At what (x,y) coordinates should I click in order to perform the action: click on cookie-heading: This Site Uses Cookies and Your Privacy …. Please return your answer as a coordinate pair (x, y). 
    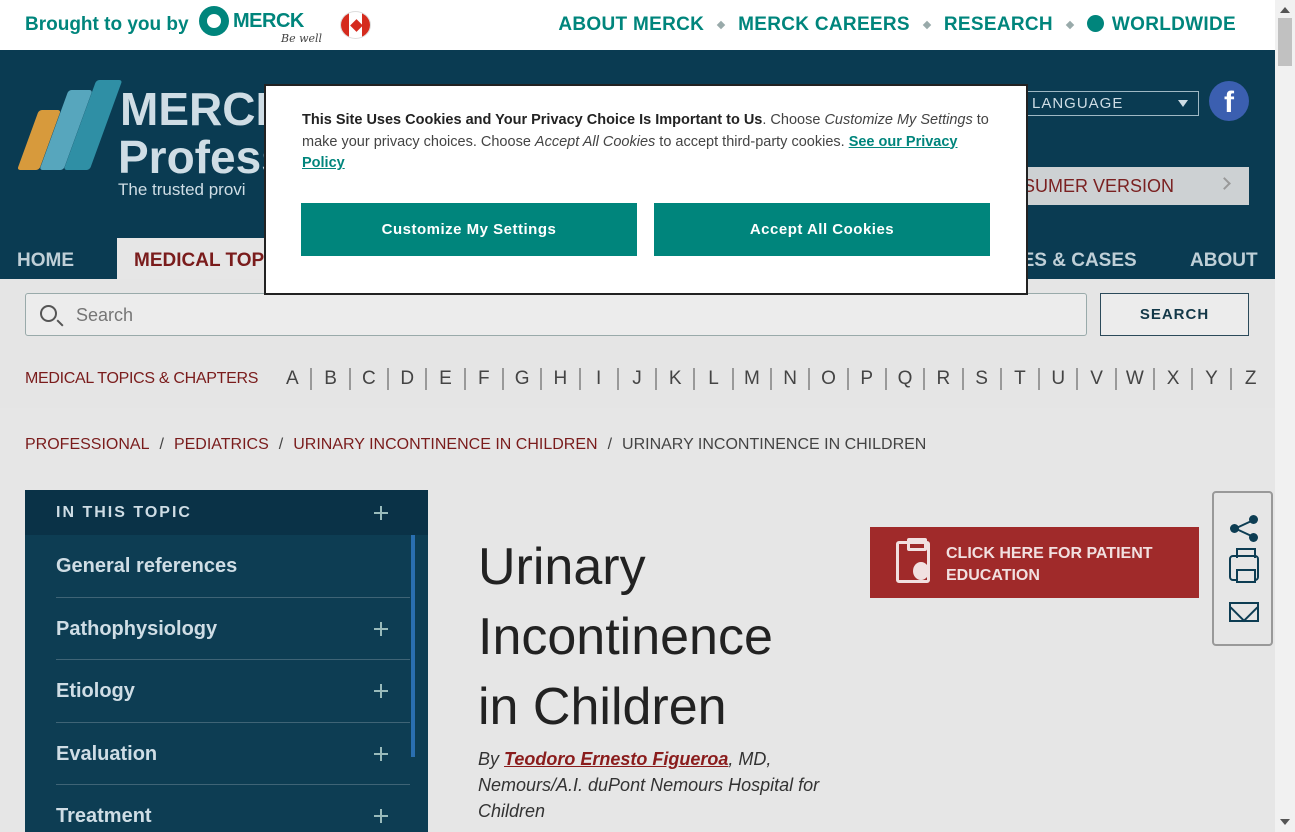
    Looking at the image, I should click on (532, 120).